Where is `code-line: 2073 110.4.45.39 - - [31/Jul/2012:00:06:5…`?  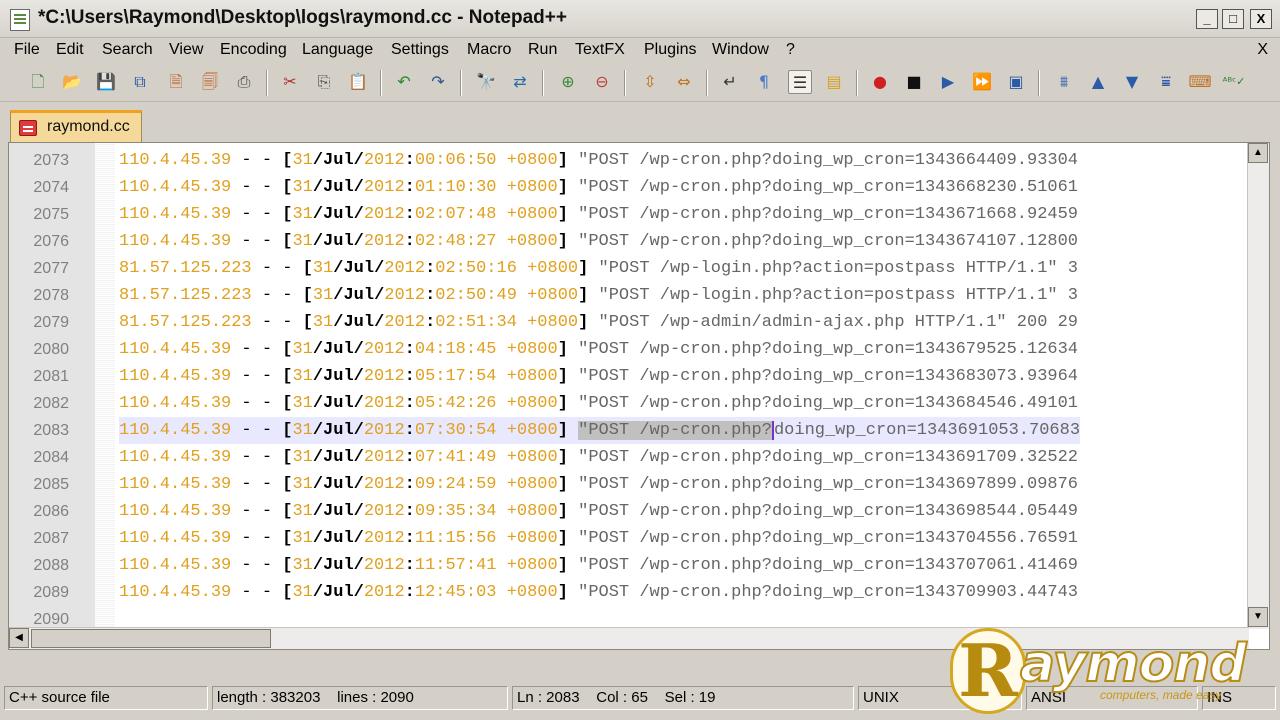 code-line: 2073 110.4.45.39 - - [31/Jul/2012:00:06:5… is located at coordinates (627, 160).